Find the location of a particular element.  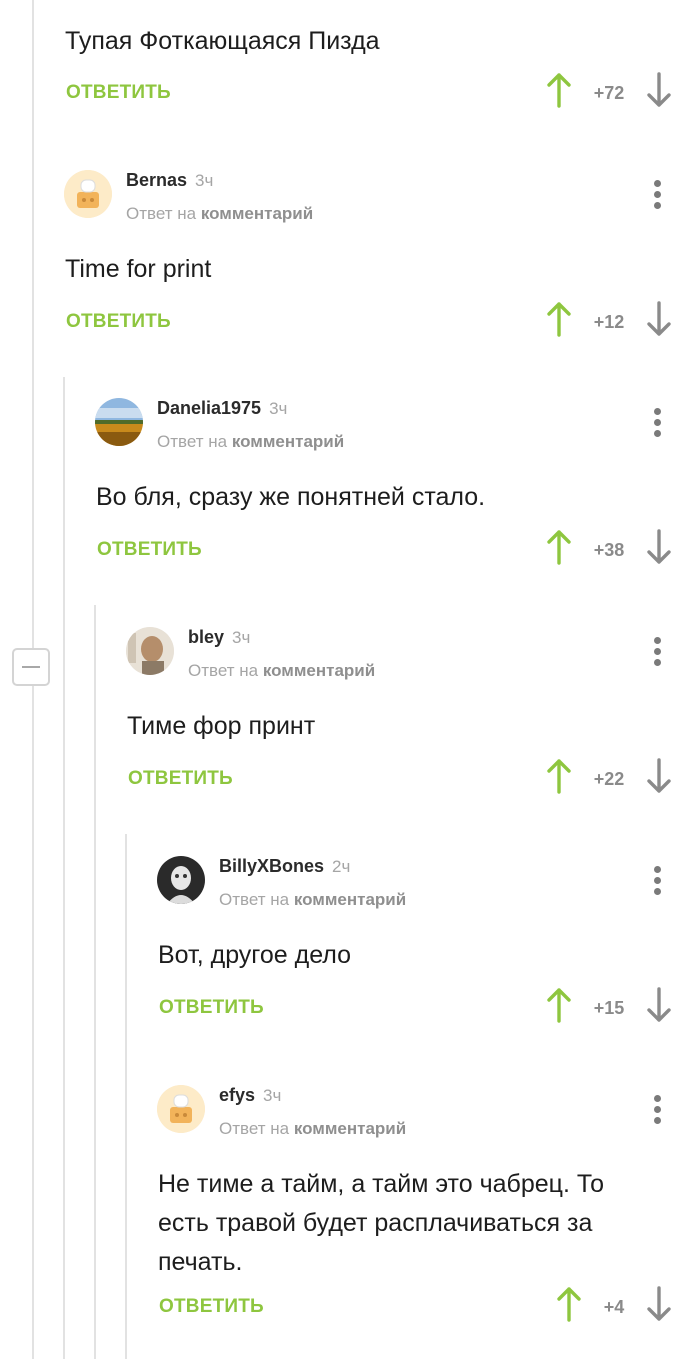

author-name: Danelia1975 3ч is located at coordinates (222, 408).